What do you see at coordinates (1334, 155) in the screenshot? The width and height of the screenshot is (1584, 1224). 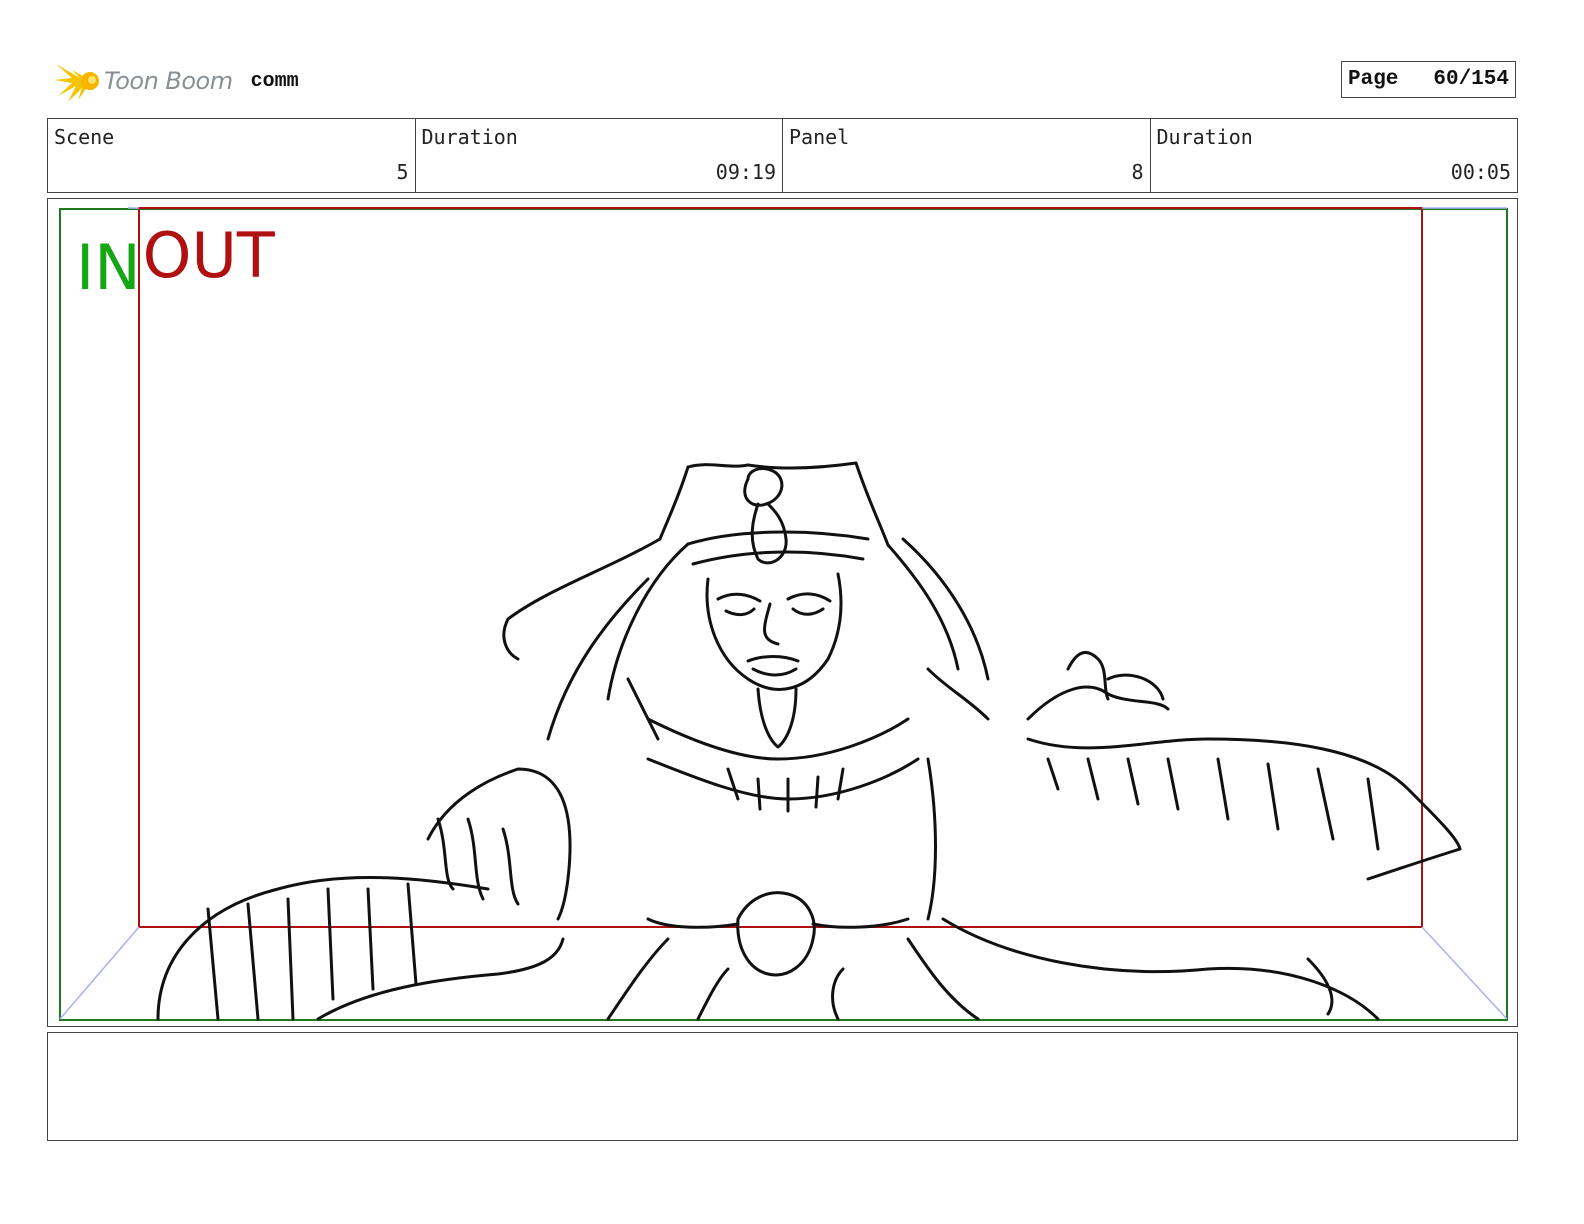 I see `panel-duration-cell: Duration 00:05` at bounding box center [1334, 155].